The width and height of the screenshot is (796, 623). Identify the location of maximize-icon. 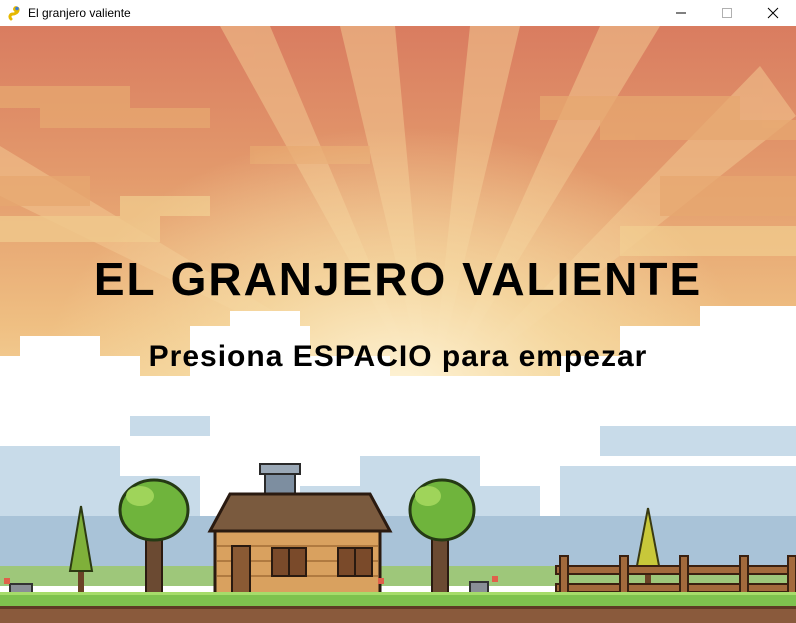
(727, 13).